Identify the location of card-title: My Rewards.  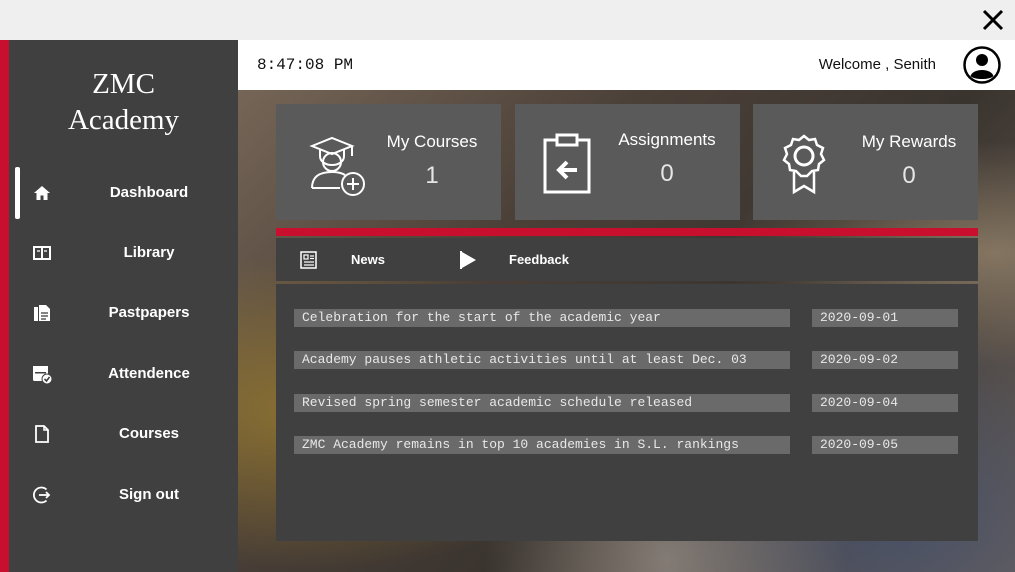
(909, 141).